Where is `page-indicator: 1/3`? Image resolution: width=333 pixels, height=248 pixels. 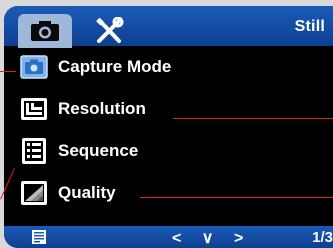
page-indicator: 1/3 is located at coordinates (322, 237).